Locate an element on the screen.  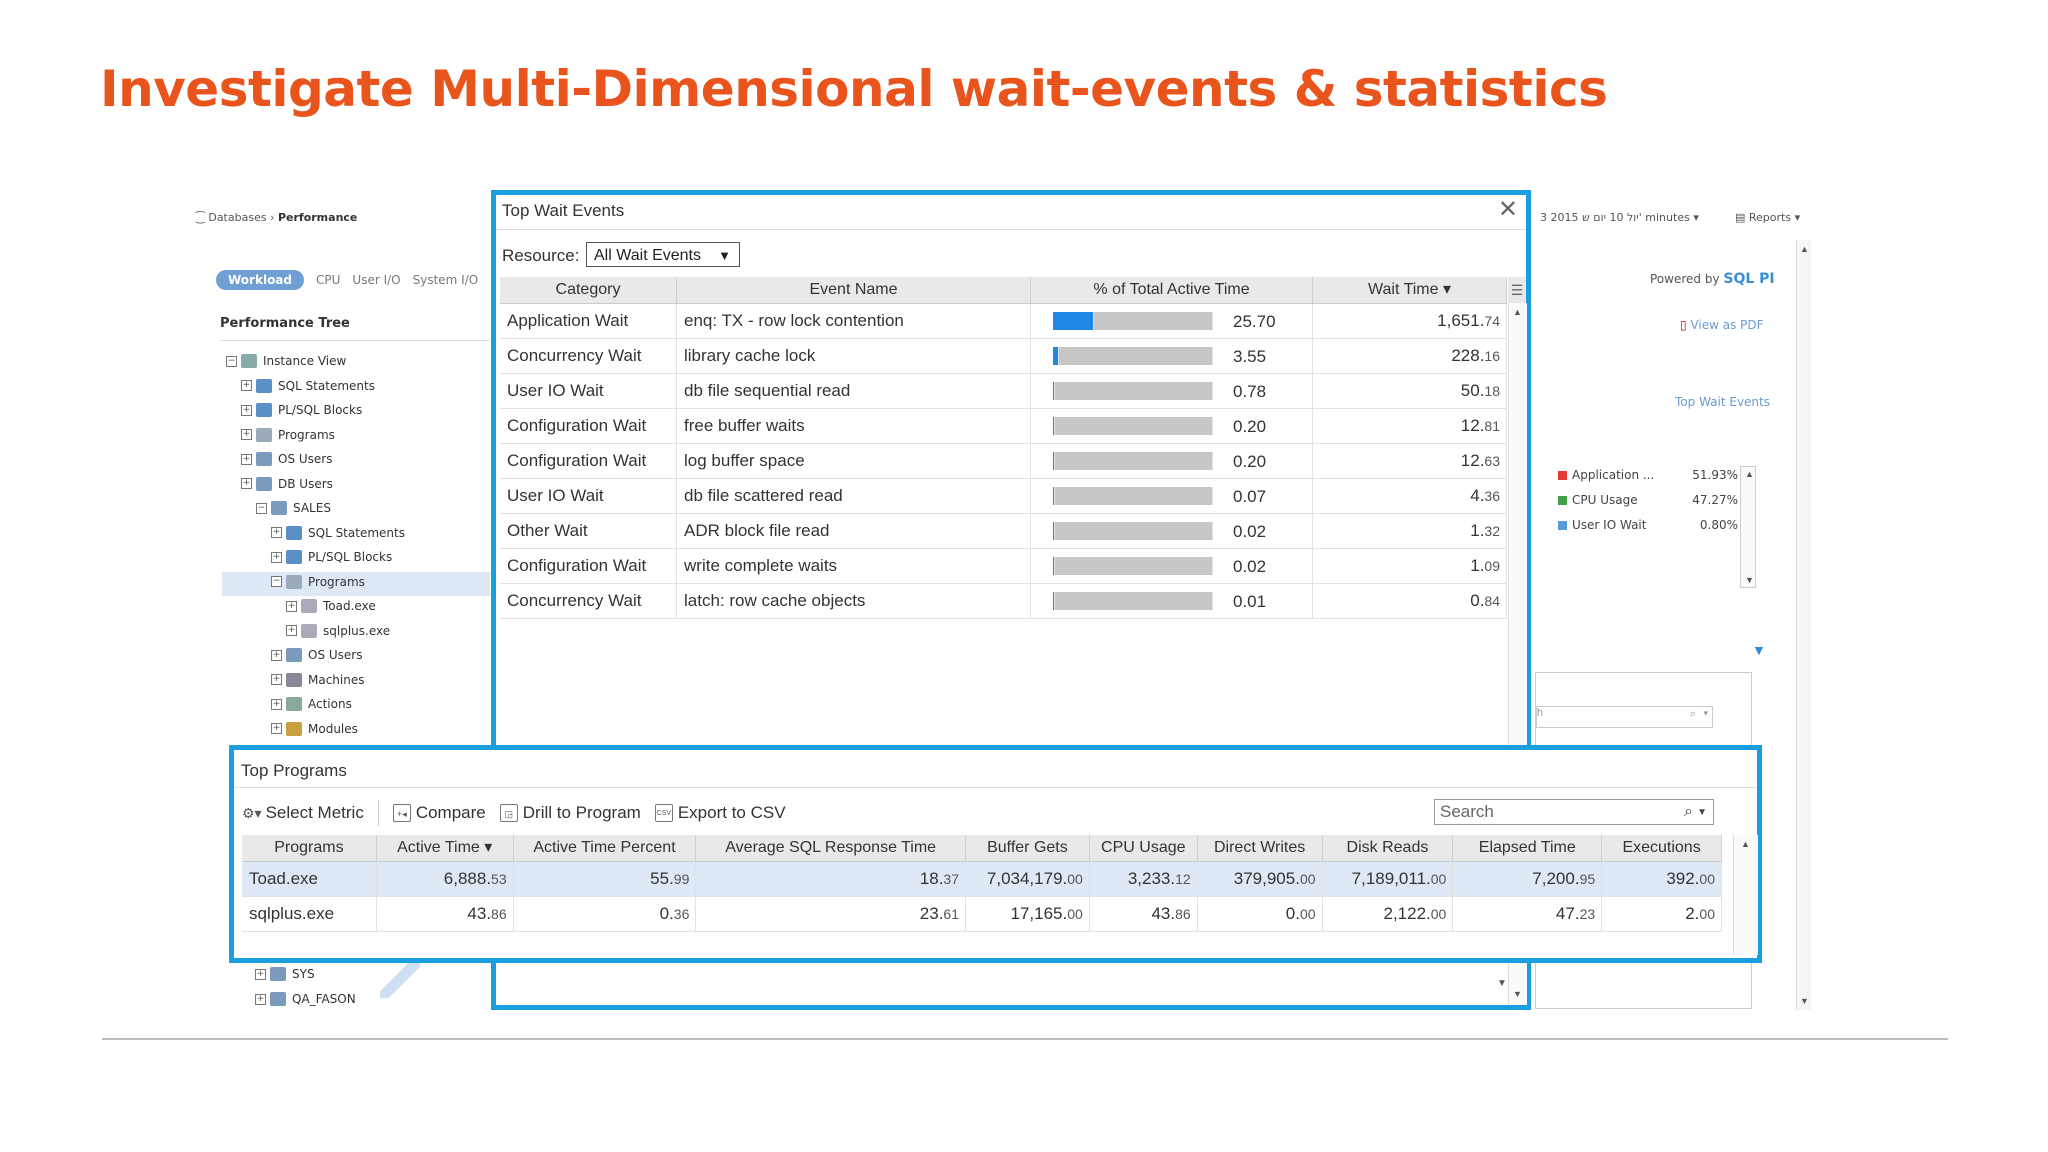
page-scrollbar: ▲ ▼ is located at coordinates (1803, 625).